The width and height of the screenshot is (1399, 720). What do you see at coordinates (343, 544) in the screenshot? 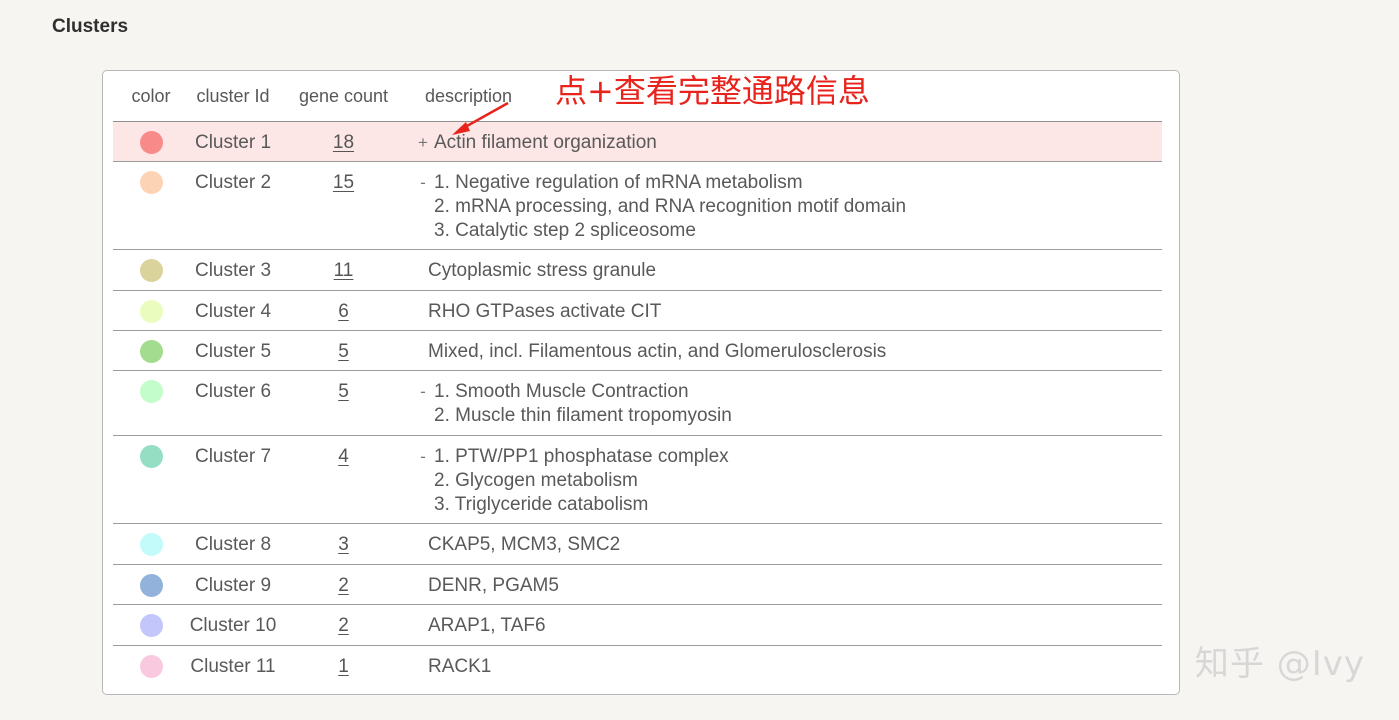
I see `gene-count-link: 3` at bounding box center [343, 544].